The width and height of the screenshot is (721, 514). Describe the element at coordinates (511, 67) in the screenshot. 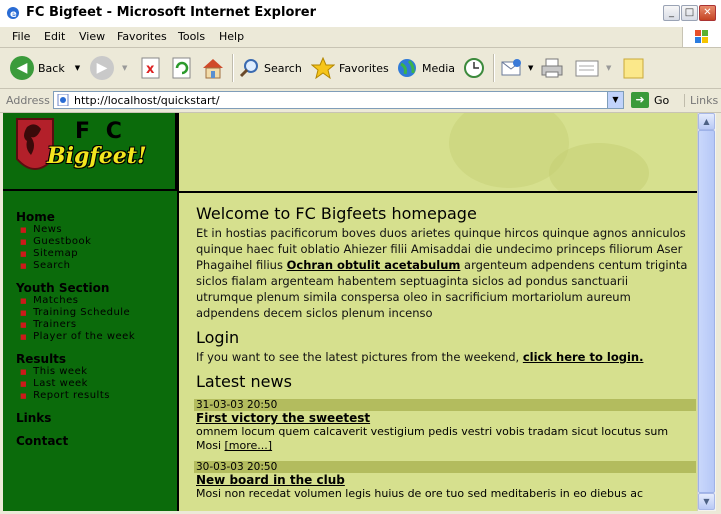

I see `mail-icon` at that location.